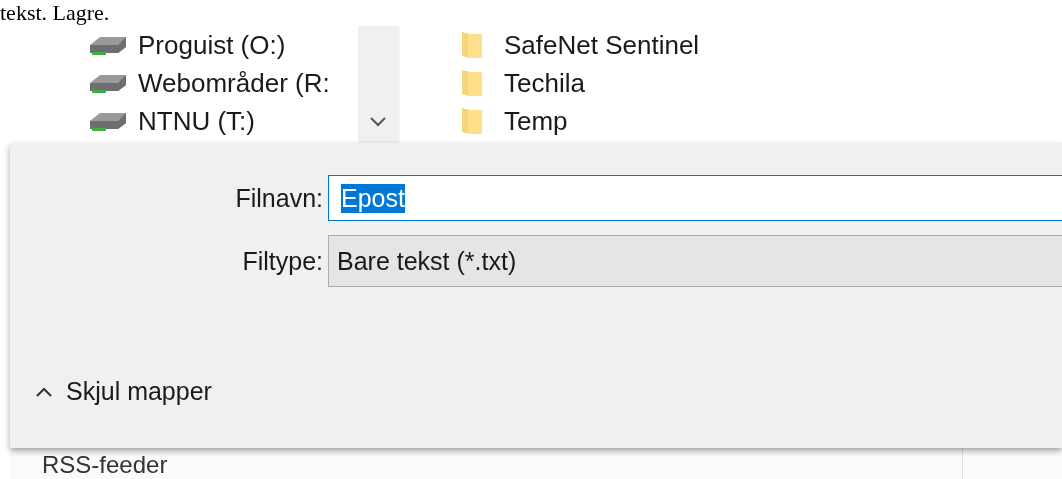 This screenshot has width=1062, height=479. I want to click on list-item: RSS-feeder, so click(105, 465).